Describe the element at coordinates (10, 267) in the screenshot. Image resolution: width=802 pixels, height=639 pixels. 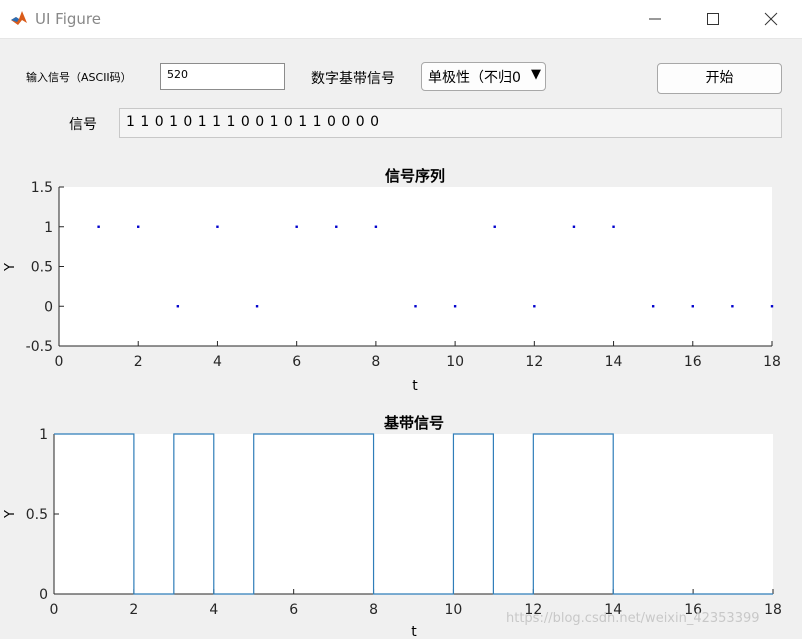
I see `plot1-ylabel: Y` at that location.